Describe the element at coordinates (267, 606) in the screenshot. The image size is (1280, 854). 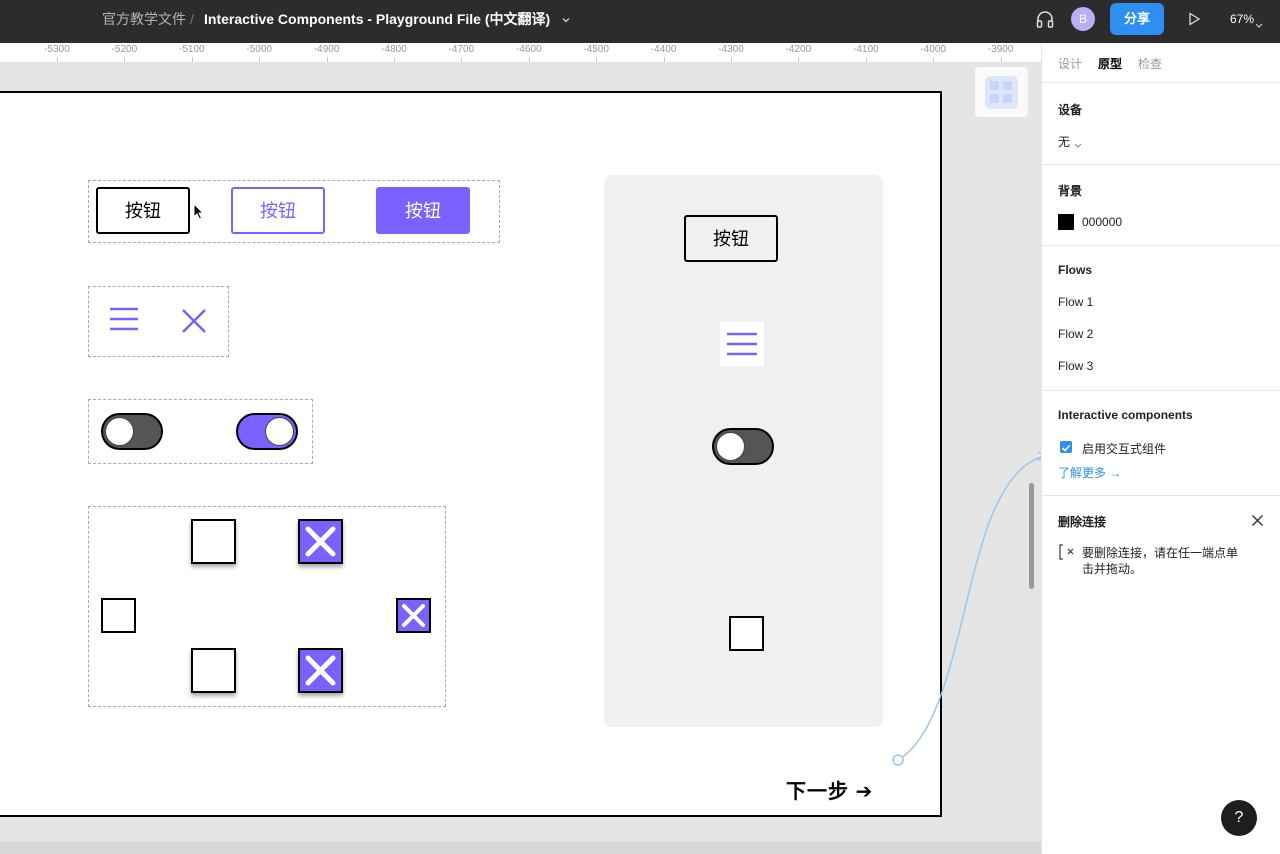
I see `checkbox-variants` at that location.